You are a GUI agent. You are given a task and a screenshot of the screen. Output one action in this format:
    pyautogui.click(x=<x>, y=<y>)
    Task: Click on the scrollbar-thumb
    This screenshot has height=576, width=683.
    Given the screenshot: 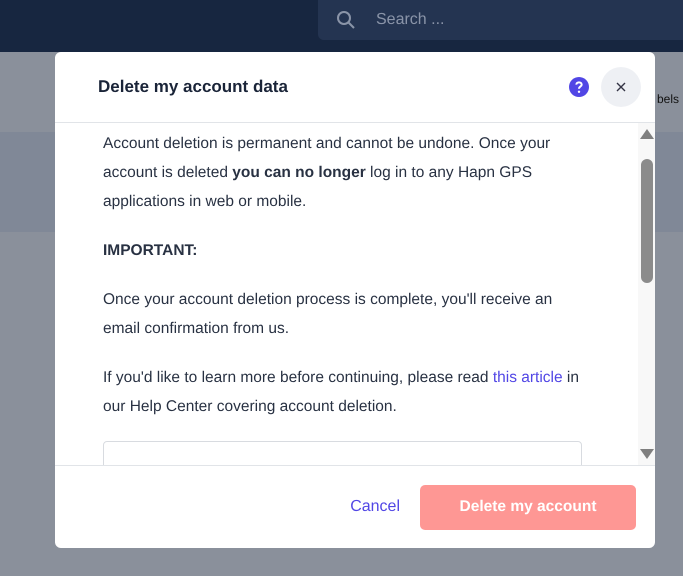 What is the action you would take?
    pyautogui.click(x=646, y=221)
    